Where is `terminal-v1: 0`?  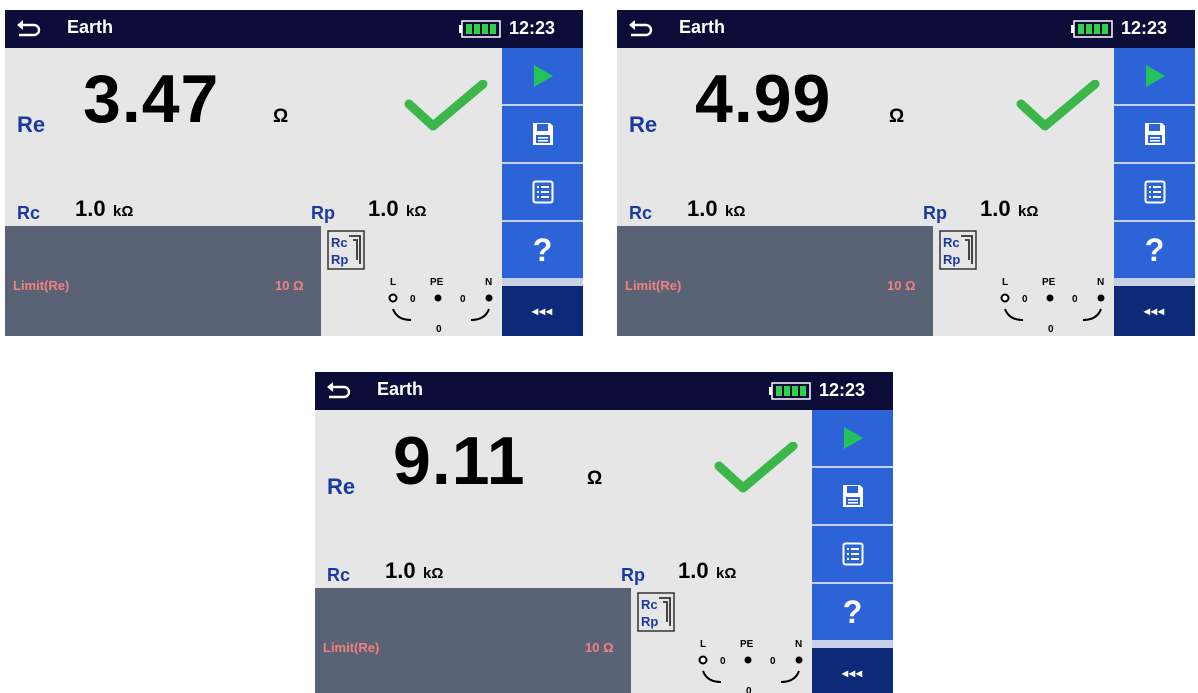 terminal-v1: 0 is located at coordinates (723, 661).